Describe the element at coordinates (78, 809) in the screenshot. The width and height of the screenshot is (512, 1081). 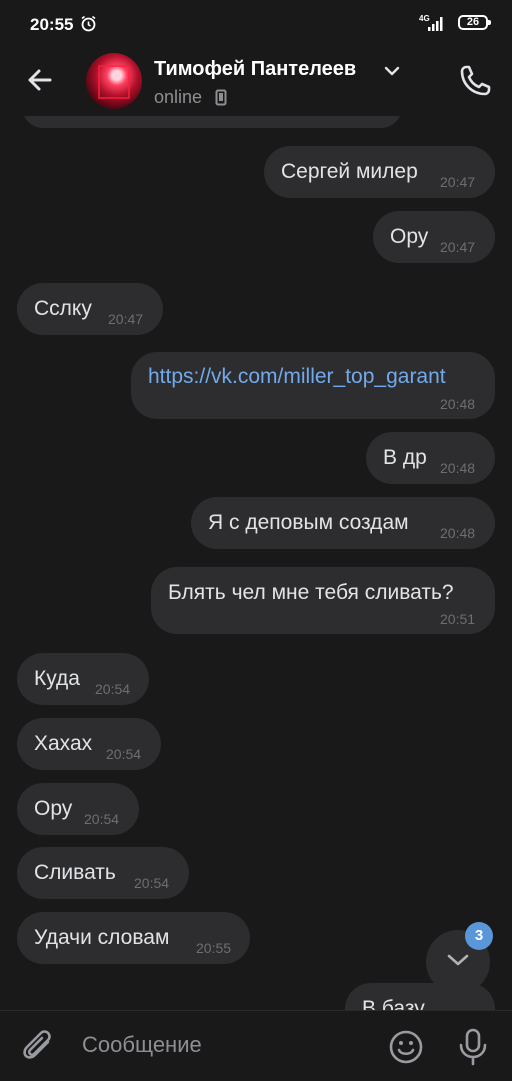
I see `message-bubble-incoming: Ору 20:54` at that location.